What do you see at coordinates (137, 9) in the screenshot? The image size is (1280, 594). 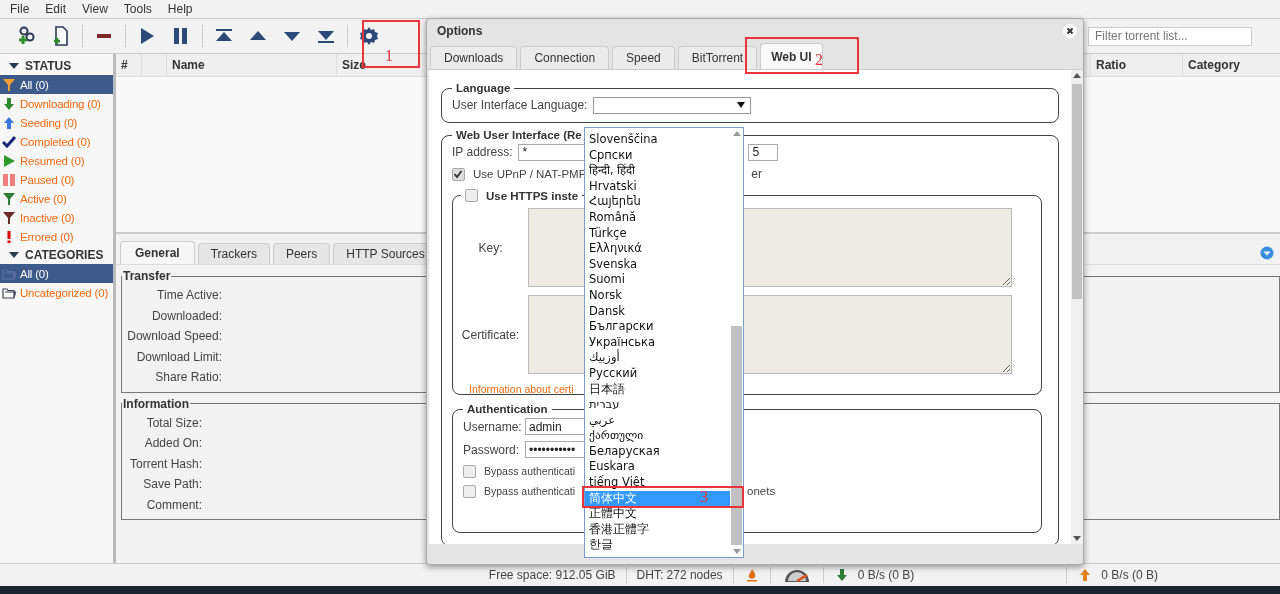 I see `menu-item: Tools` at bounding box center [137, 9].